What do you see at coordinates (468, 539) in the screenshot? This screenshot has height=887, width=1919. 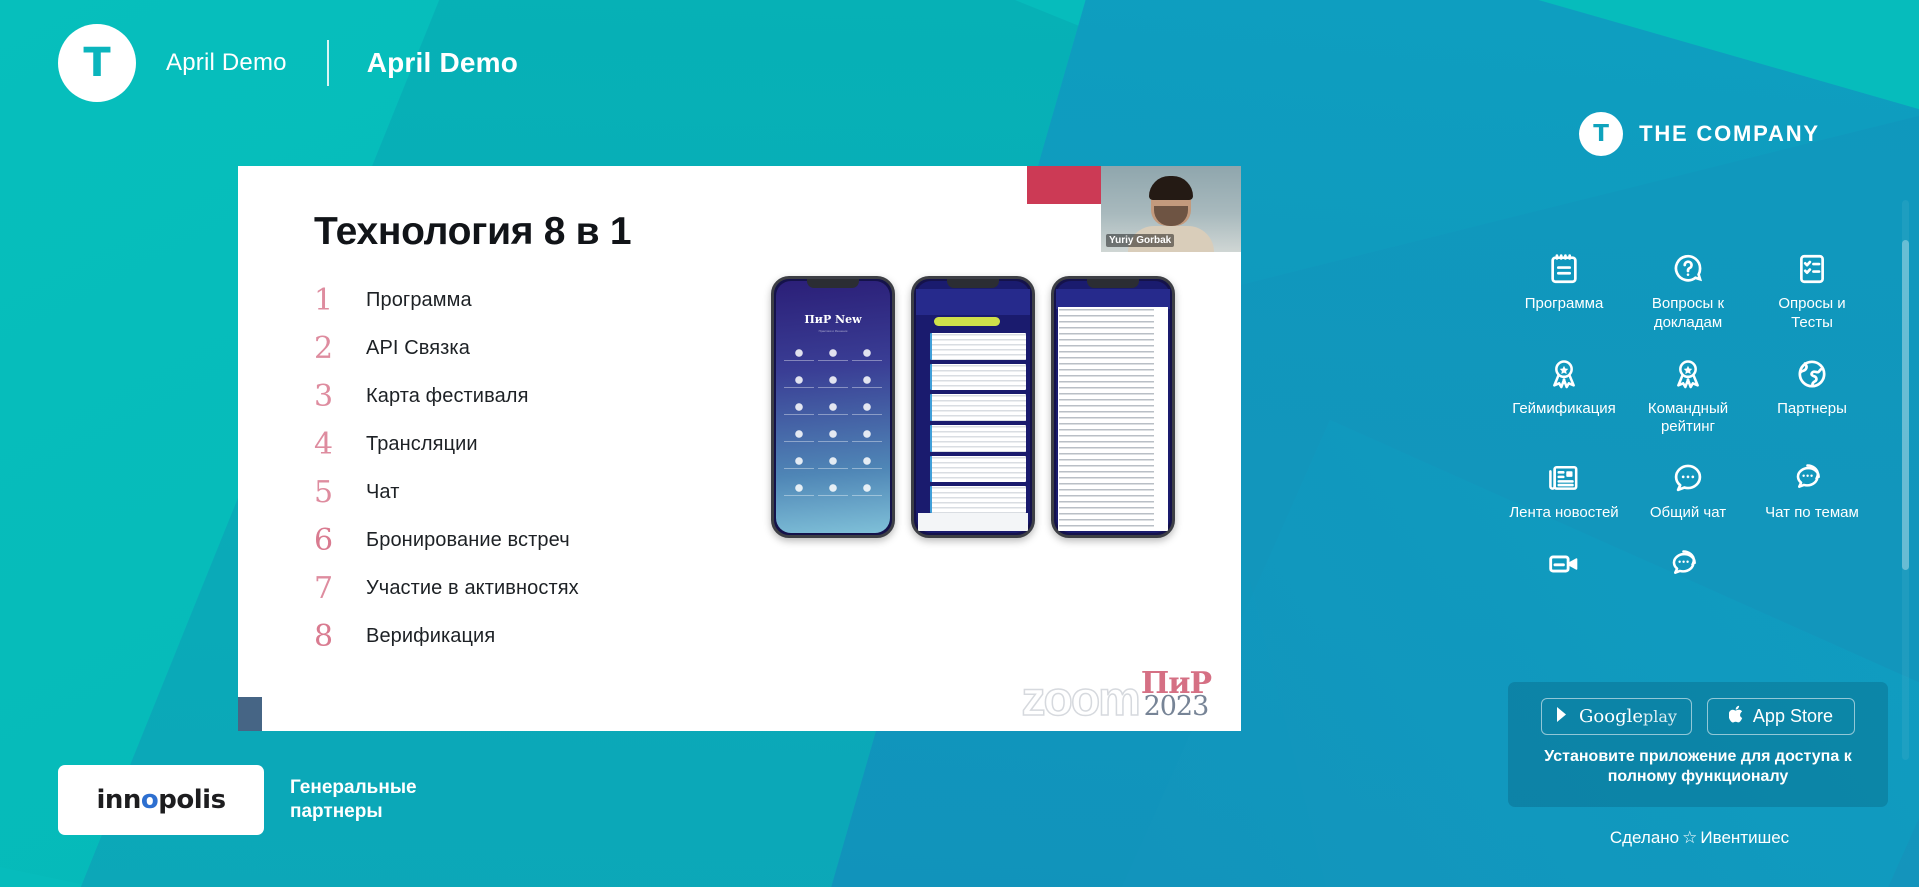 I see `list-item-label: Бронирование встреч` at bounding box center [468, 539].